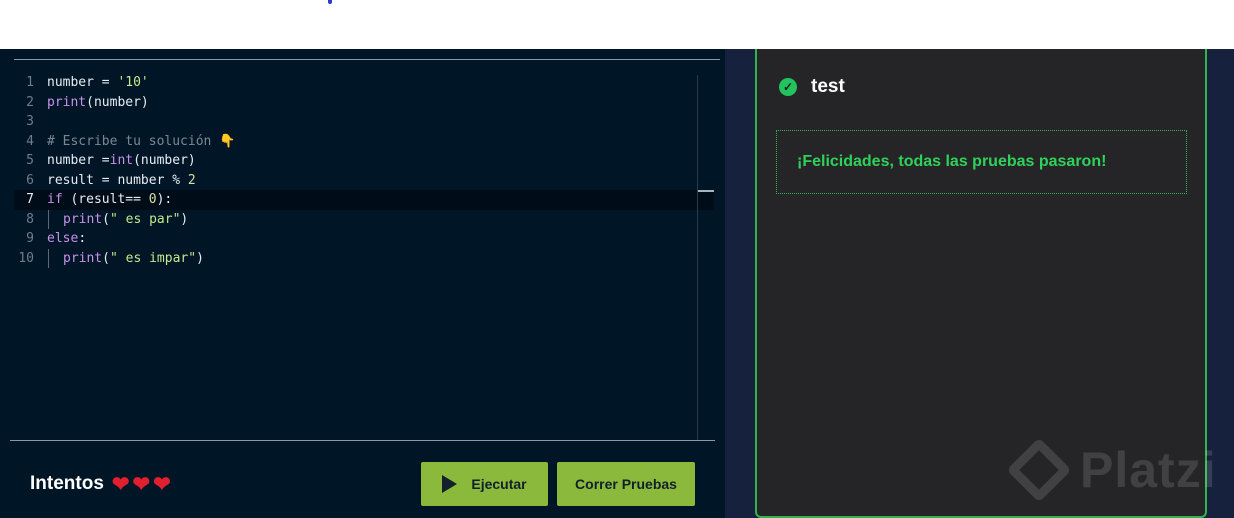 This screenshot has height=518, width=1234. Describe the element at coordinates (105, 199) in the screenshot. I see `code-token: (result==` at that location.